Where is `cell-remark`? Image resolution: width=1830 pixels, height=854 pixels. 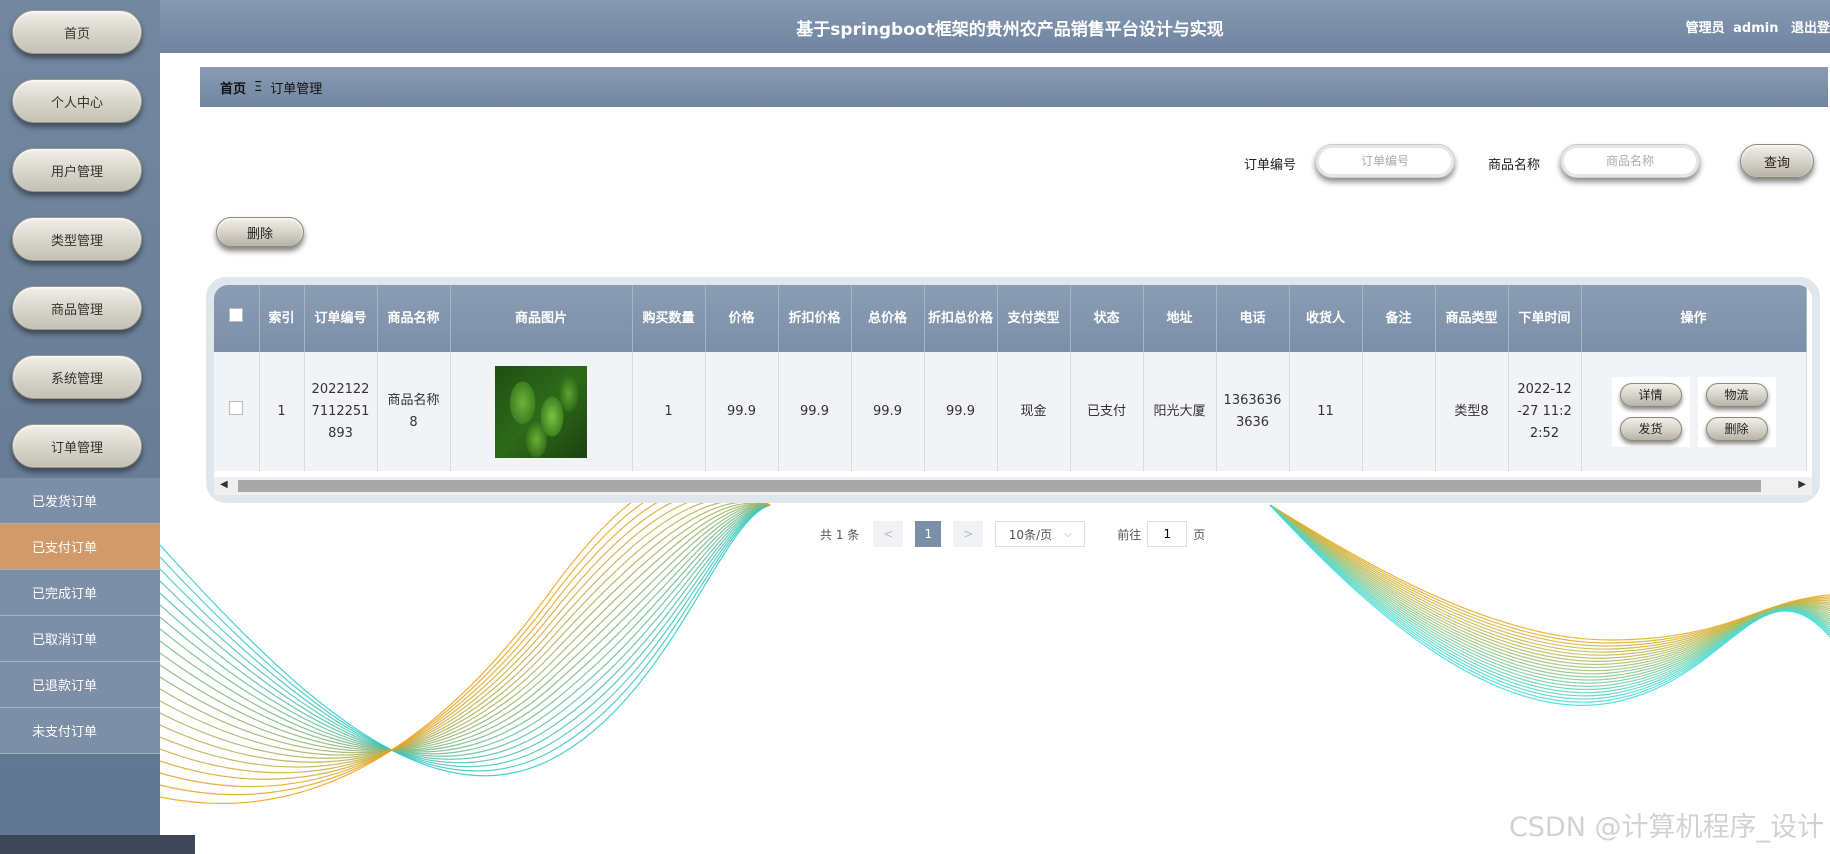 cell-remark is located at coordinates (1399, 411).